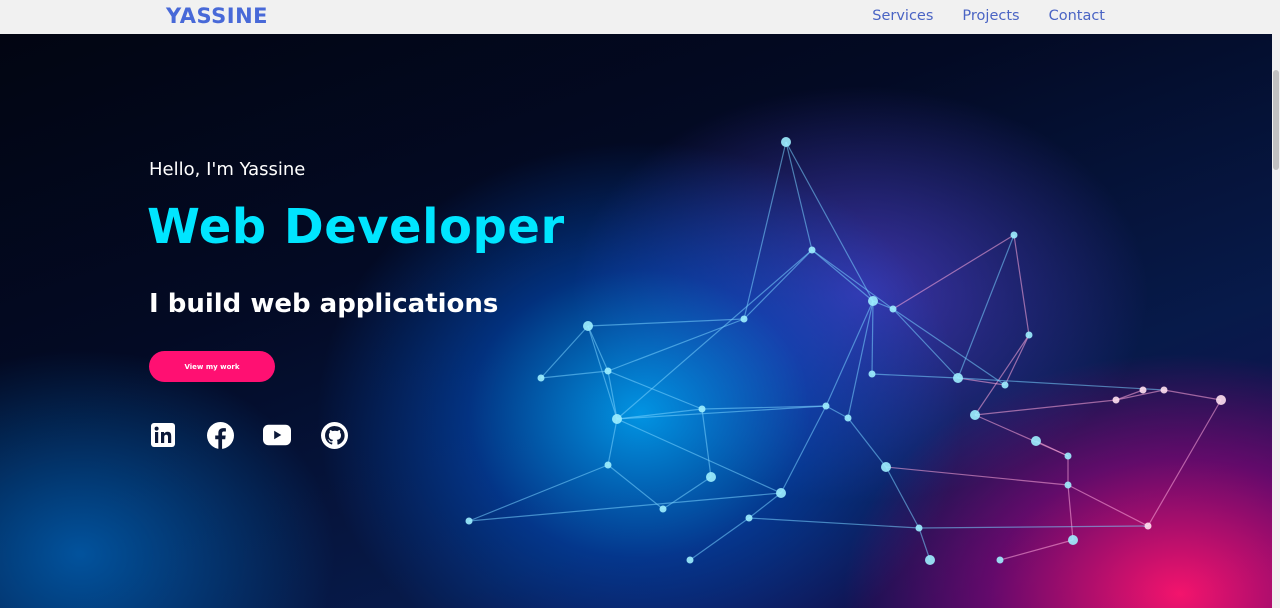  Describe the element at coordinates (163, 435) in the screenshot. I see `linkedin-icon` at that location.